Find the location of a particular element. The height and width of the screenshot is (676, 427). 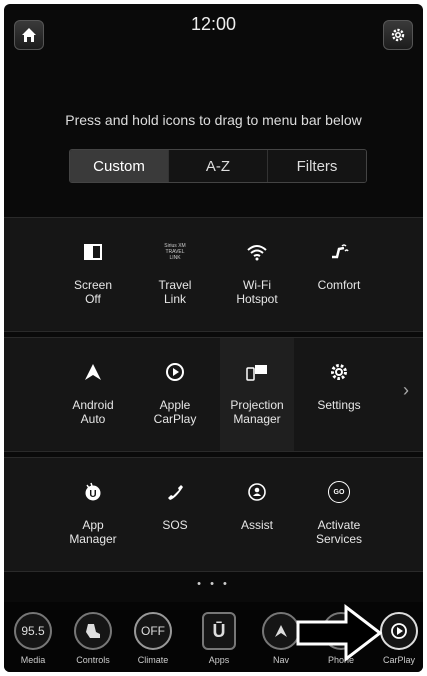

tile-label: Settings is located at coordinates (339, 405).